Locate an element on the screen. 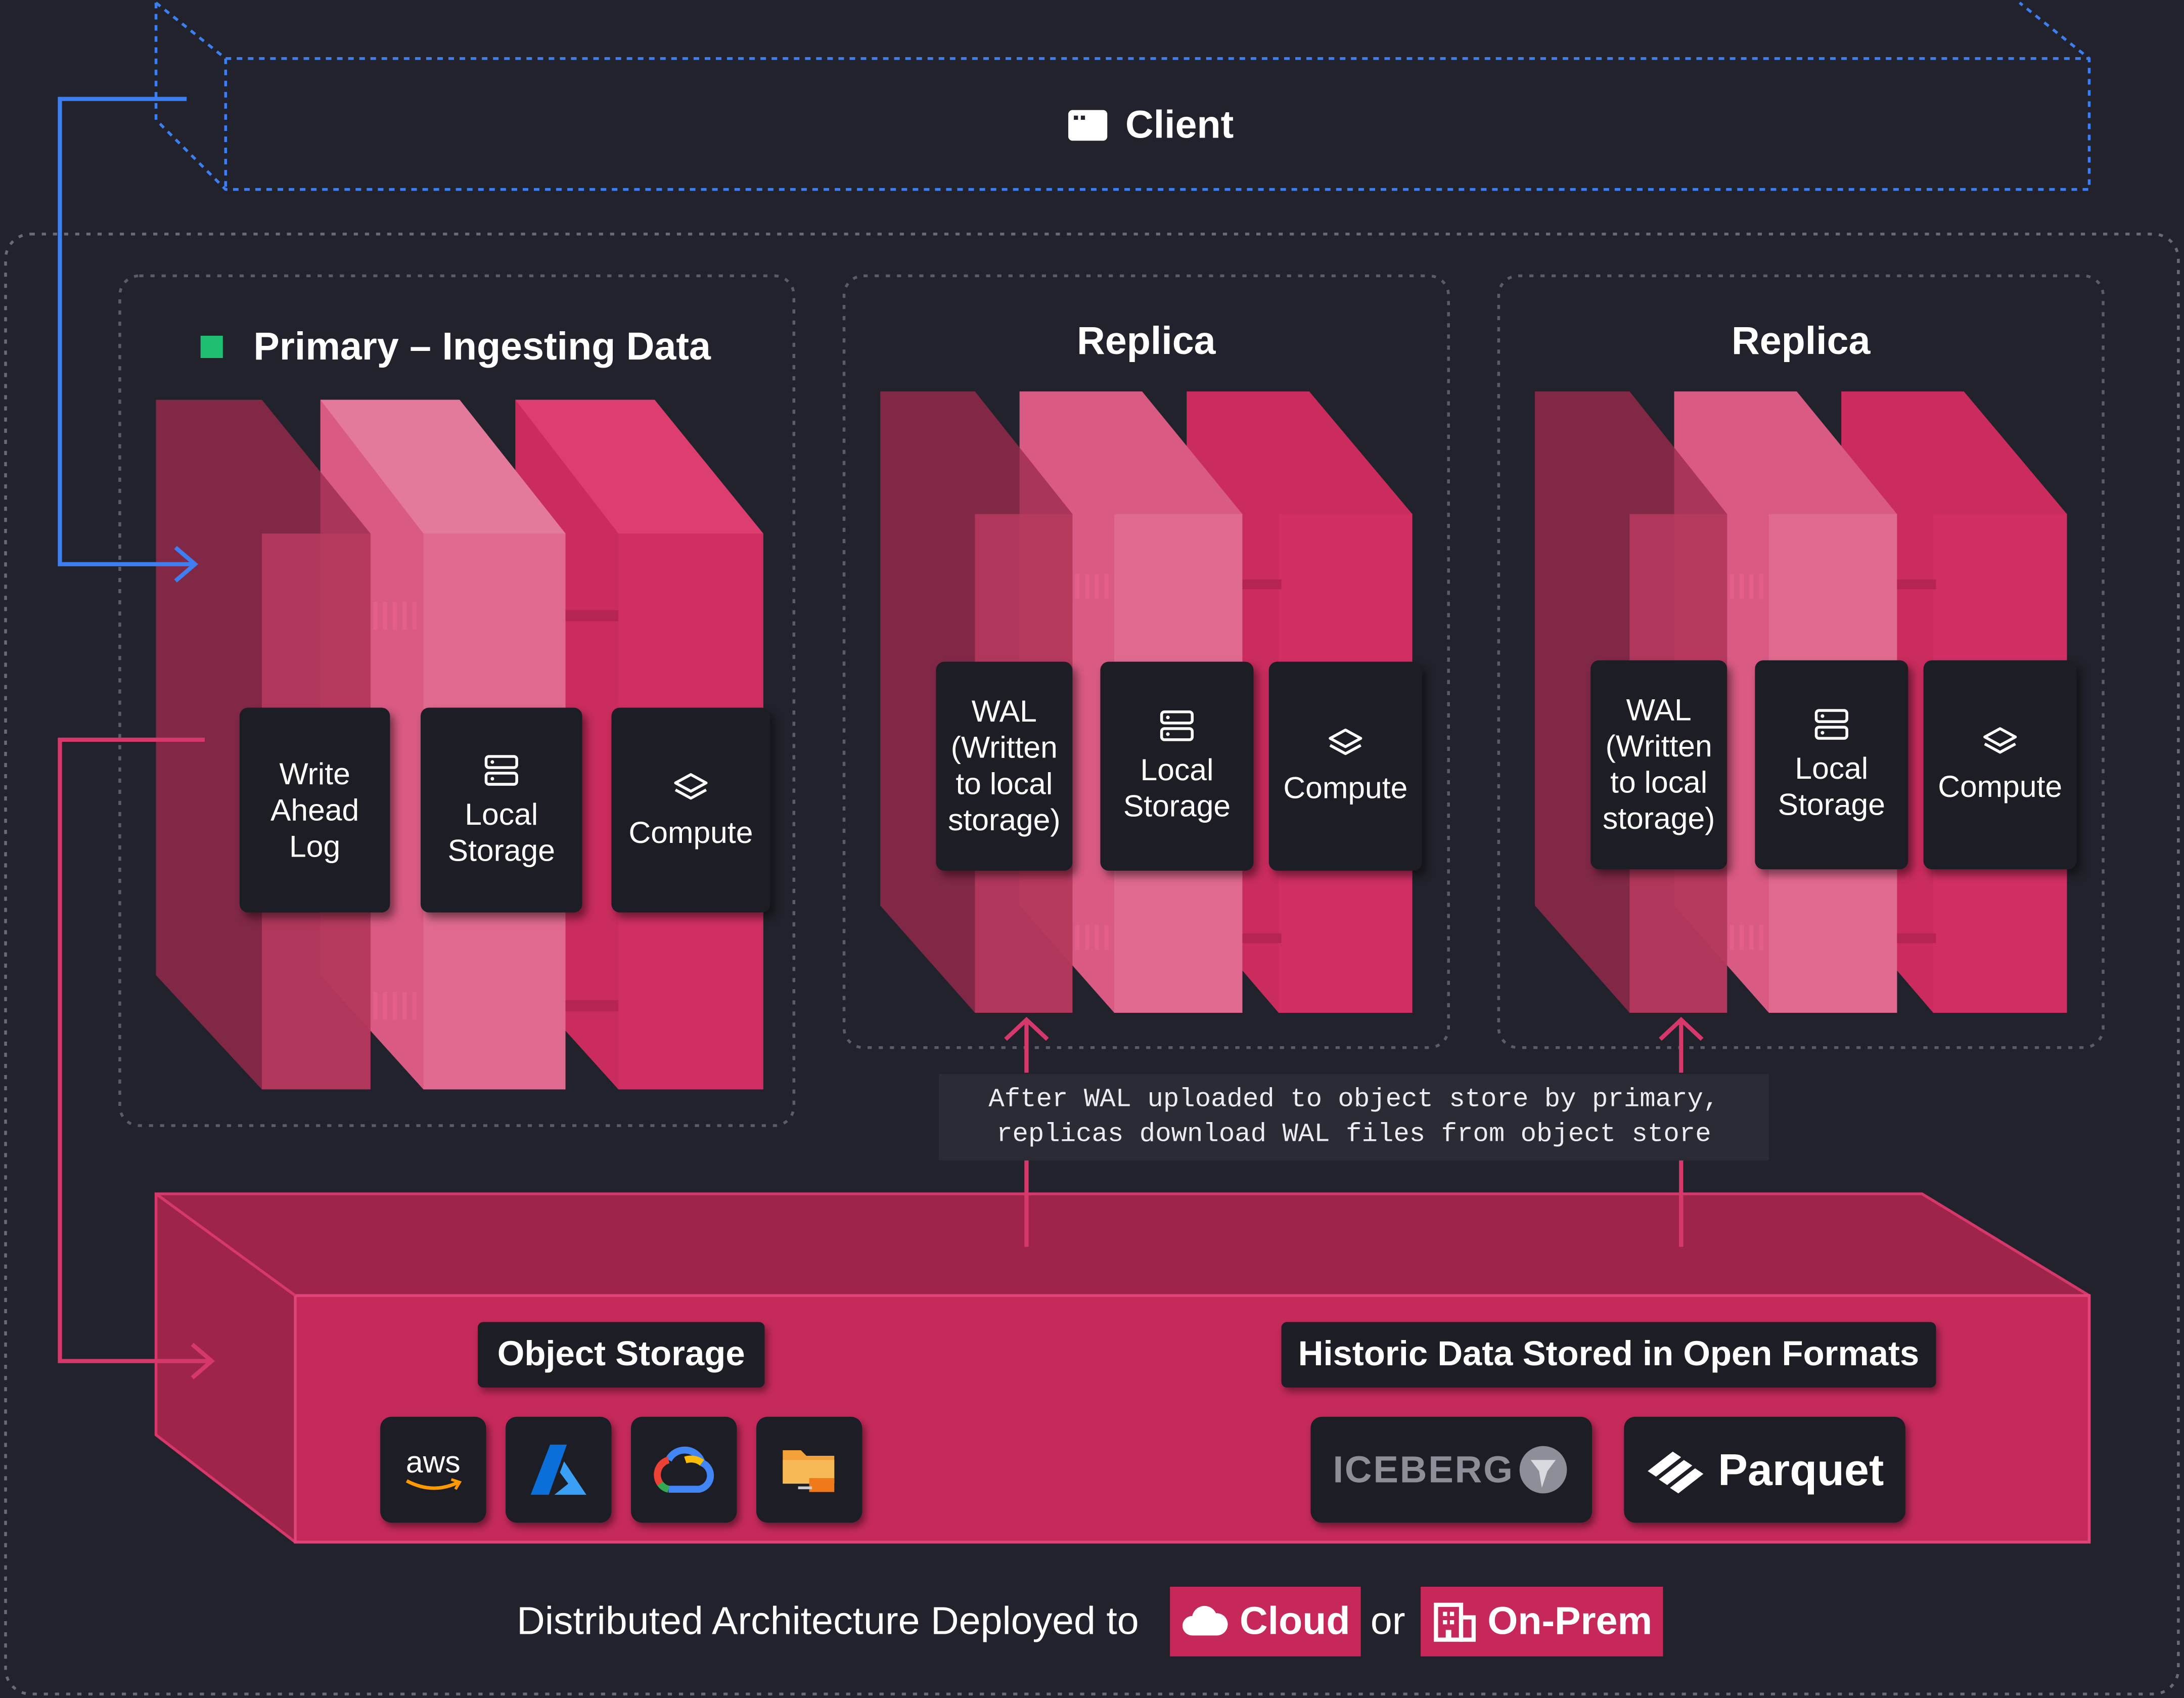 The image size is (2184, 1698). iceberg-logo: ICEBERG is located at coordinates (1451, 1469).